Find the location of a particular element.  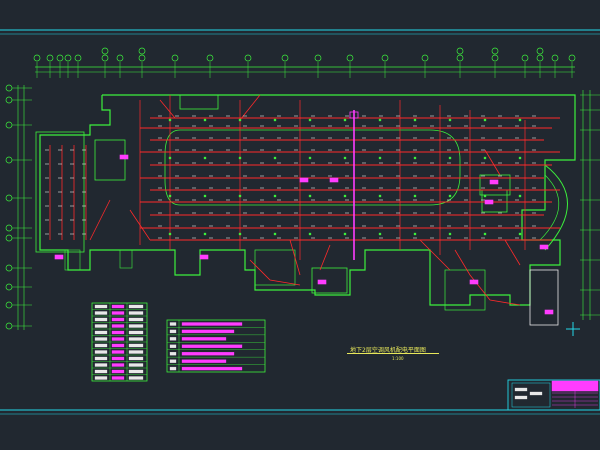

title-block-text is located at coordinates (521, 397).